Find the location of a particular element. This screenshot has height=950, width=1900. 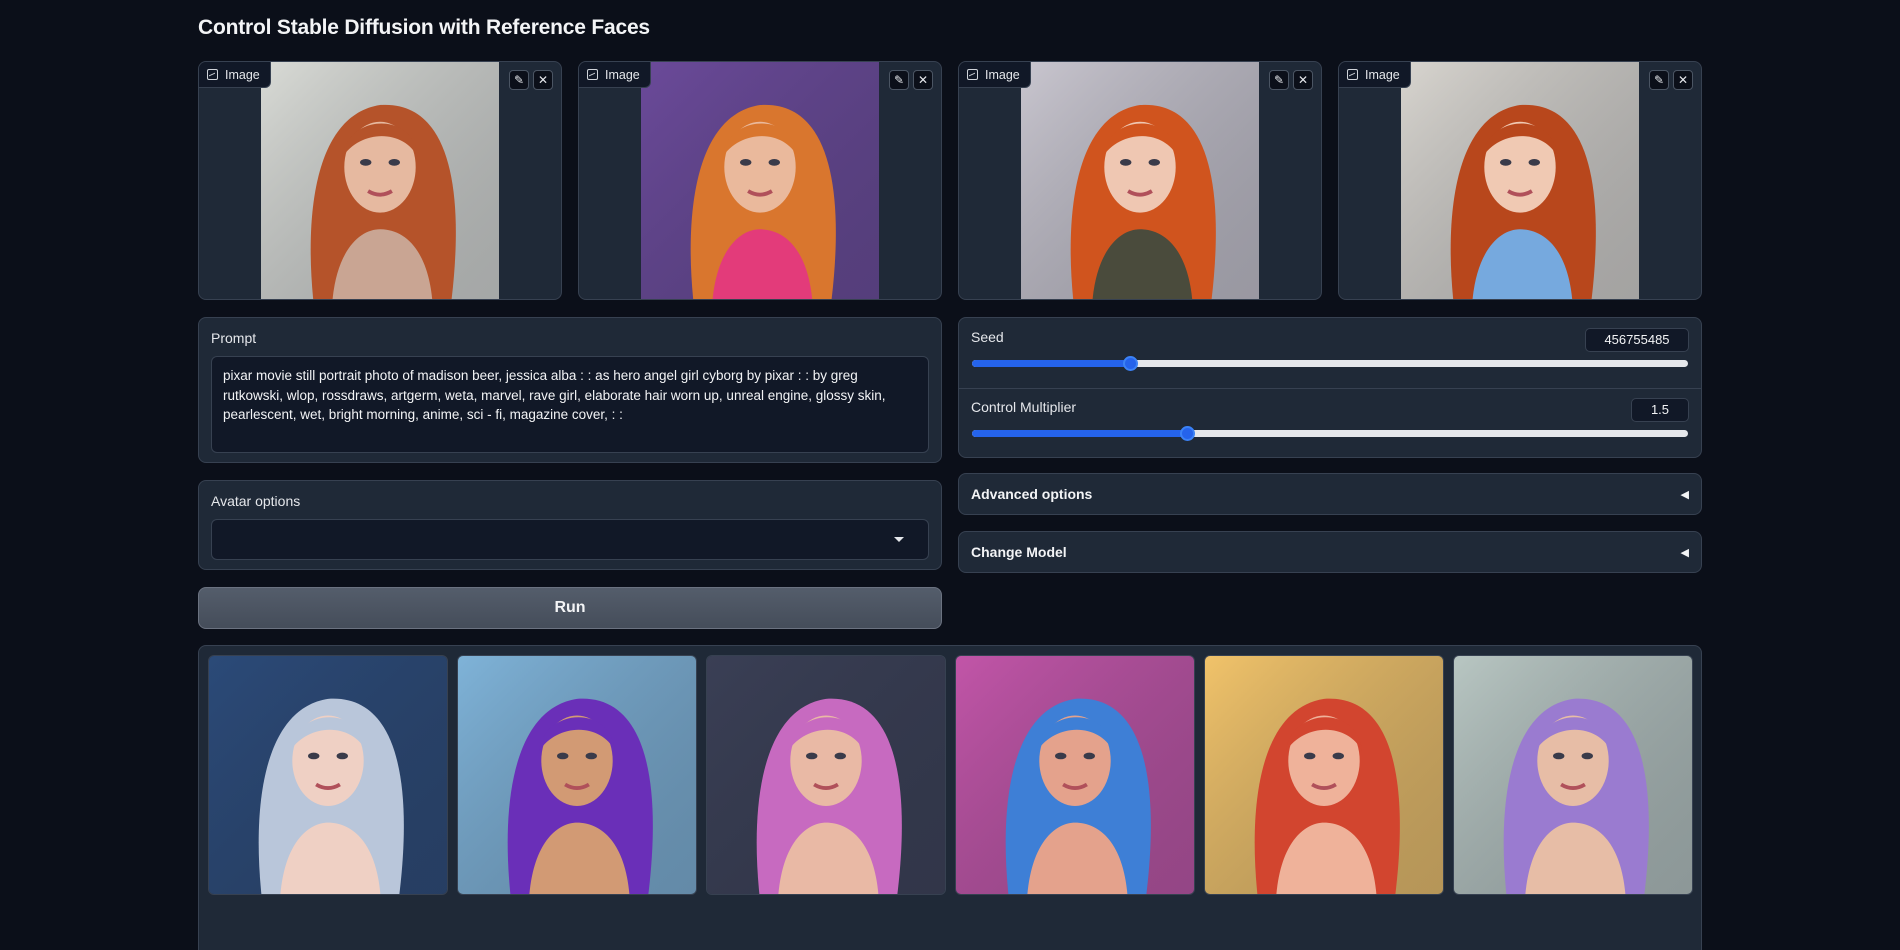

seed-slider-handle is located at coordinates (1130, 363).